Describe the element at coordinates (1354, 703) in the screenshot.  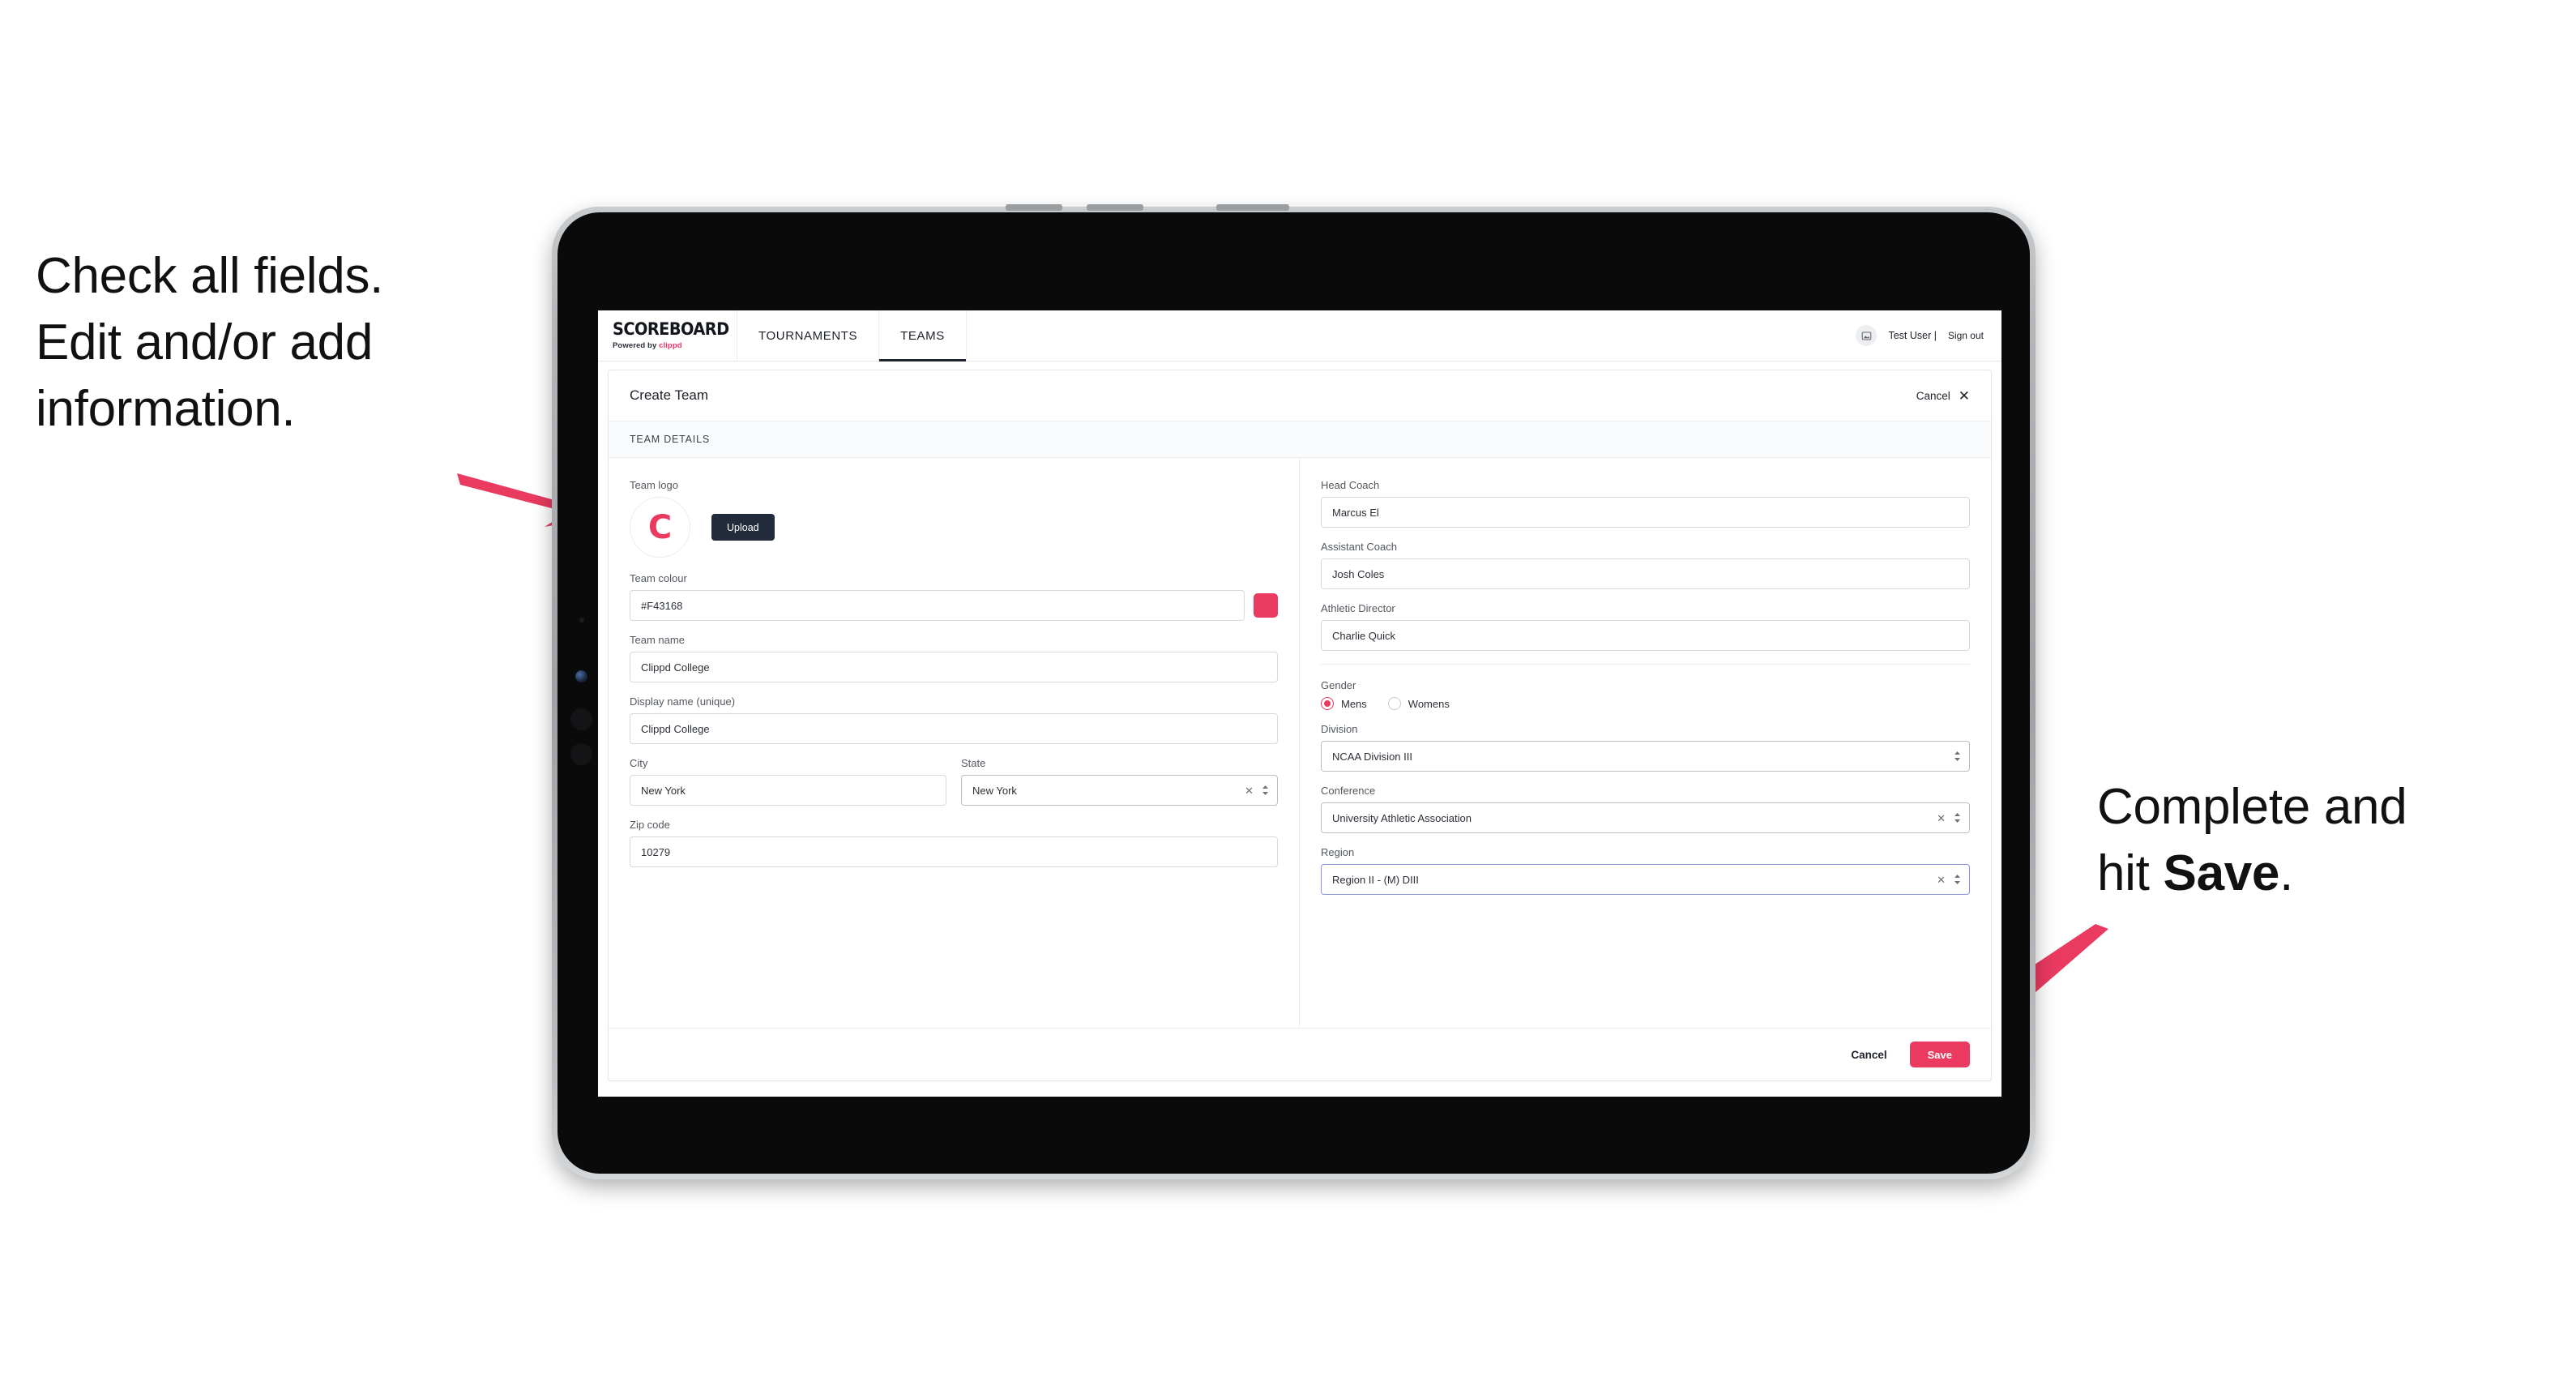
I see `gender-option-mens-label: Mens` at that location.